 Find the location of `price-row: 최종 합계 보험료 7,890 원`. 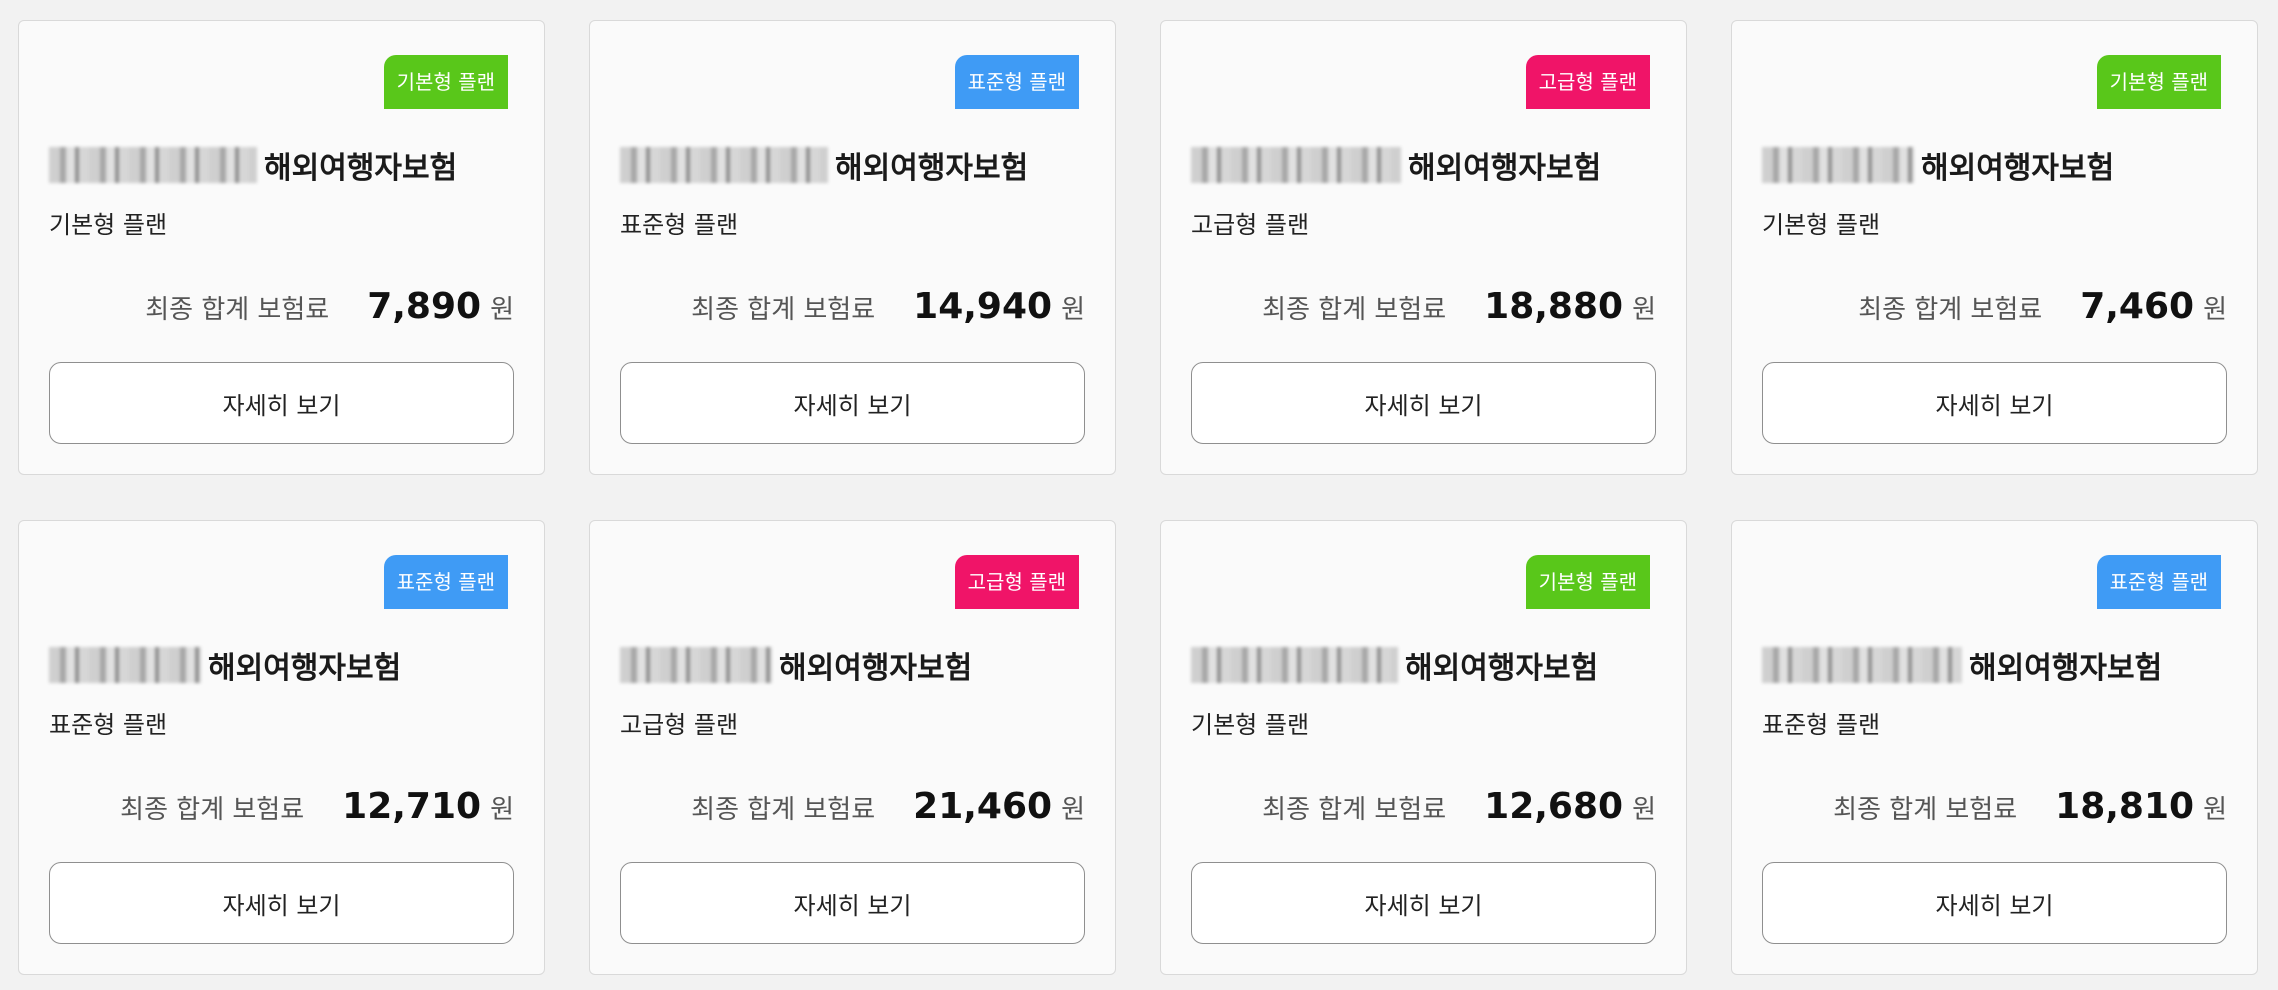

price-row: 최종 합계 보험료 7,890 원 is located at coordinates (329, 306).